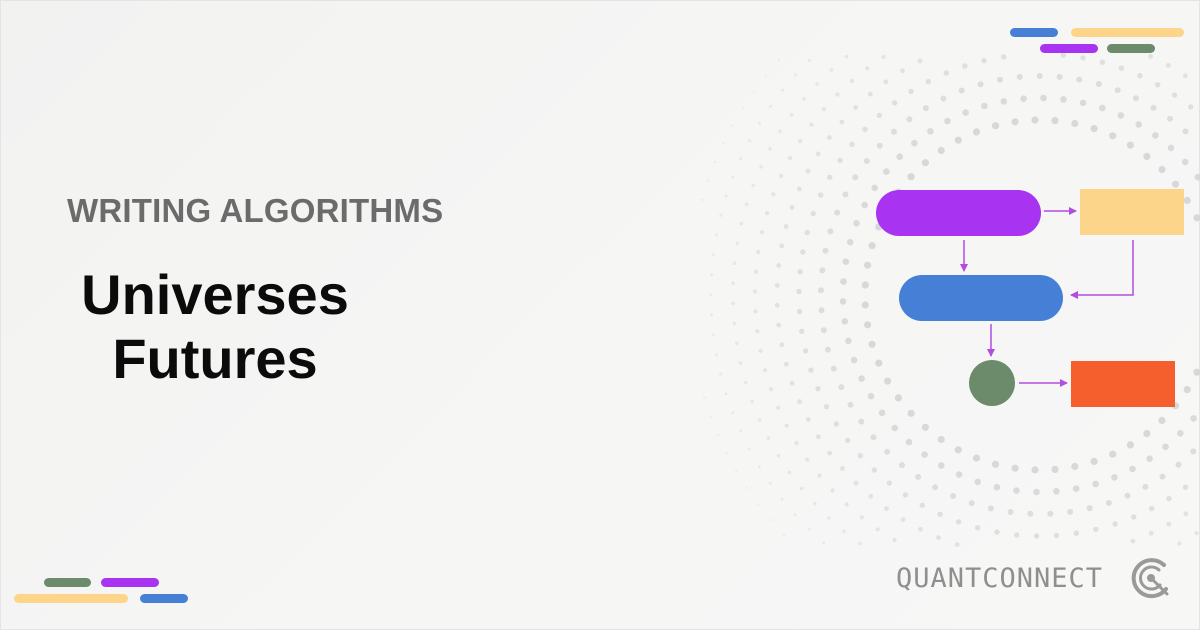 This screenshot has width=1200, height=630. Describe the element at coordinates (981, 298) in the screenshot. I see `diagram-blue-pill` at that location.